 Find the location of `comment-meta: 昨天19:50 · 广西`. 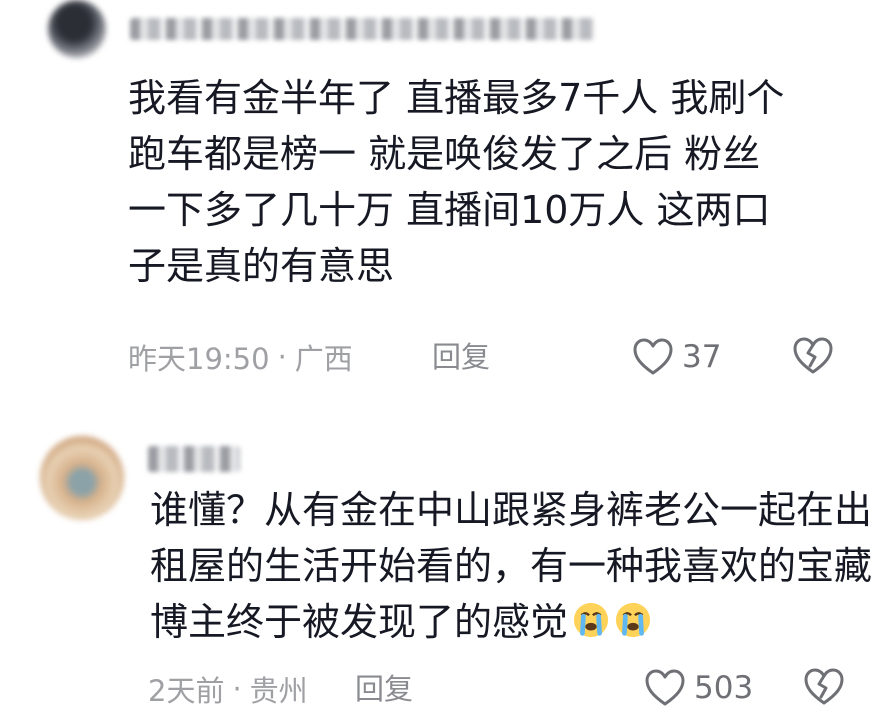

comment-meta: 昨天19:50 · 广西 is located at coordinates (240, 357).